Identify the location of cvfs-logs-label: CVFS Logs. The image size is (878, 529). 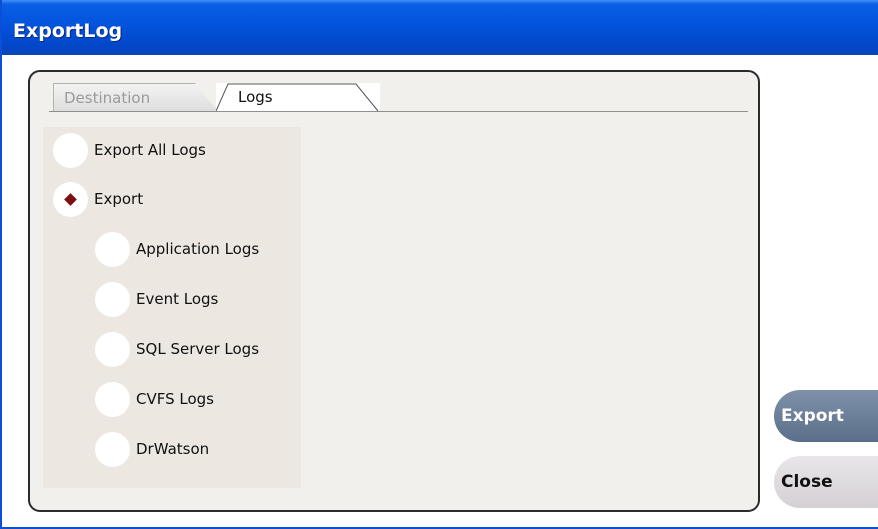
(175, 399).